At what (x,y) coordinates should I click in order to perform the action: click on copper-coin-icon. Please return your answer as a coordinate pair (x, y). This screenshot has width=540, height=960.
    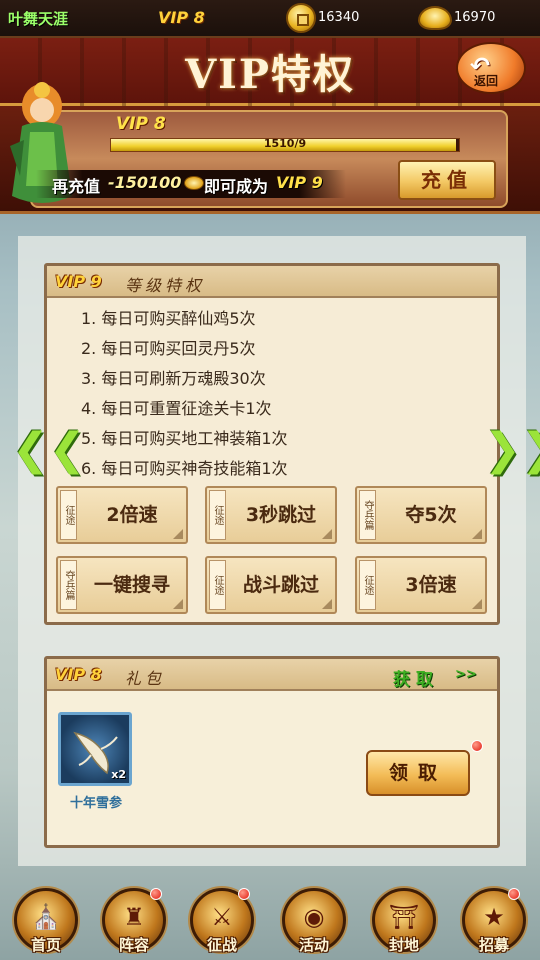
    Looking at the image, I should click on (301, 18).